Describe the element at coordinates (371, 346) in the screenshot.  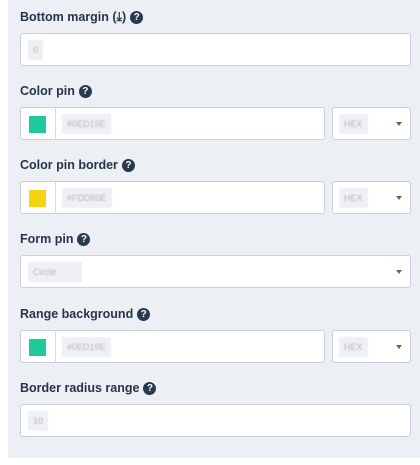
I see `range-background-format-select: HEX` at that location.